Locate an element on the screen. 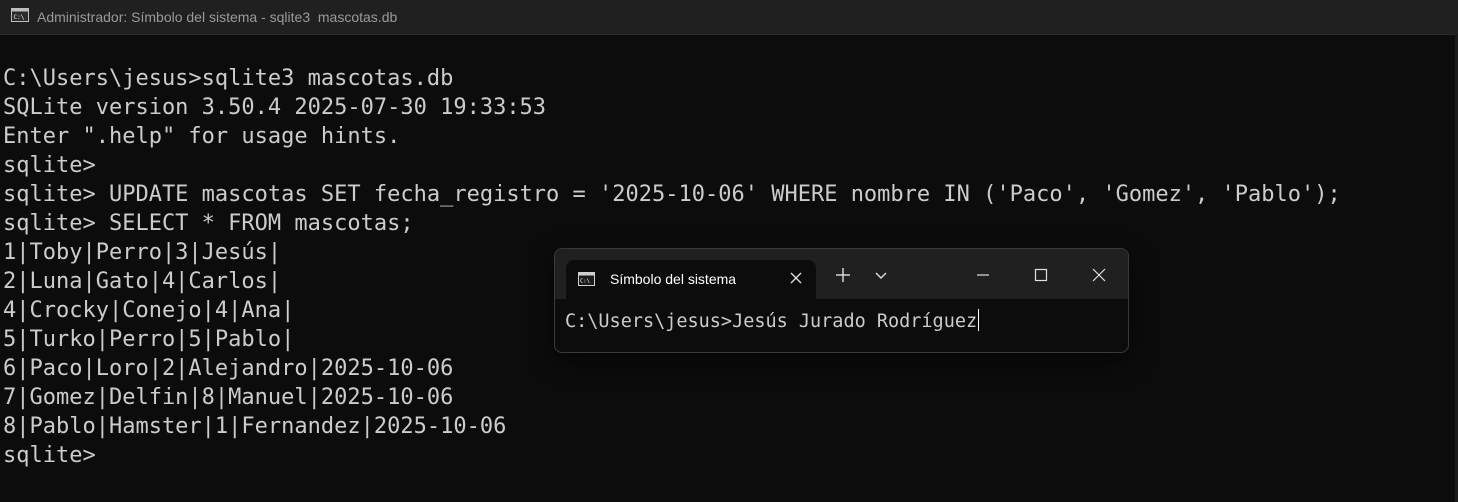 The height and width of the screenshot is (502, 1458). terminal-prompt-line: C:\Users\jesus>Jesús Jurado Rodríguez is located at coordinates (772, 321).